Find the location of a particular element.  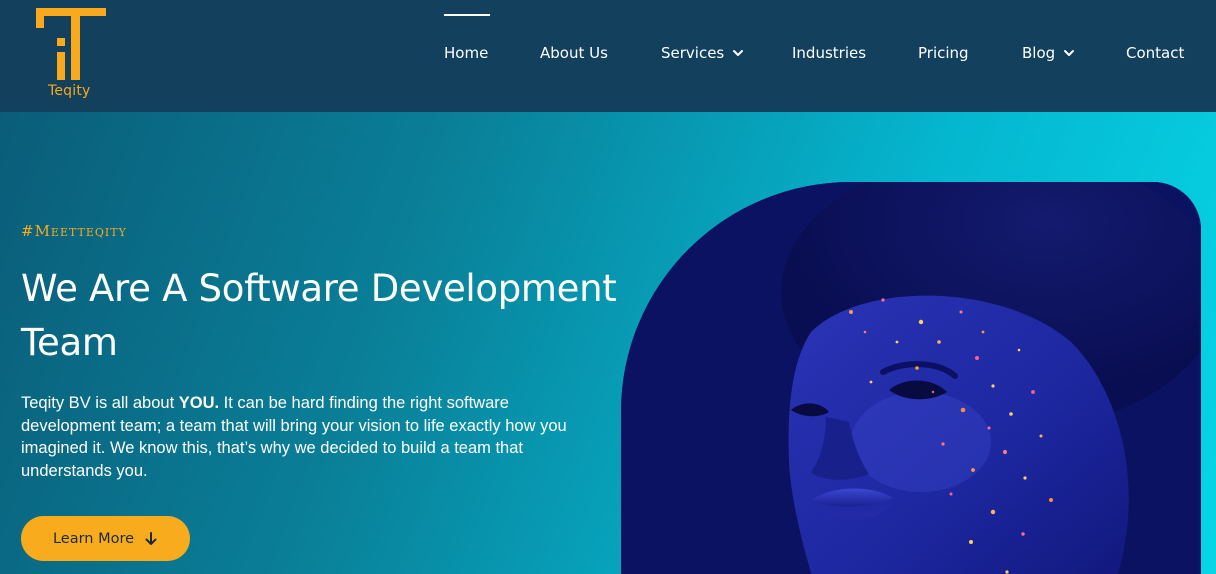

nav-item-pricing: Pricing is located at coordinates (943, 53).